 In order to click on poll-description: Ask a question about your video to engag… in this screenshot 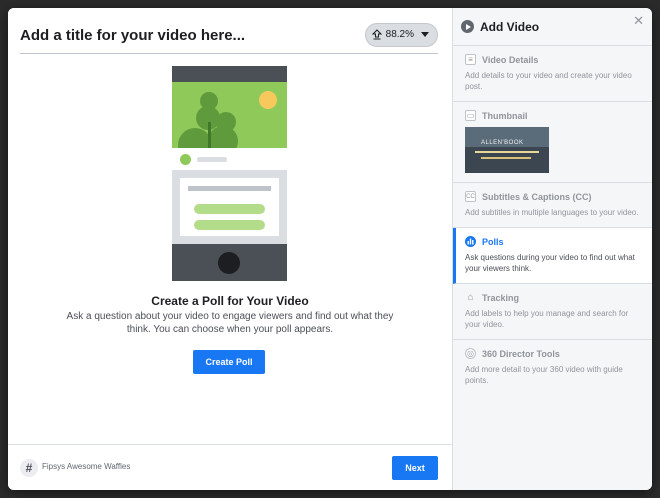, I will do `click(230, 323)`.